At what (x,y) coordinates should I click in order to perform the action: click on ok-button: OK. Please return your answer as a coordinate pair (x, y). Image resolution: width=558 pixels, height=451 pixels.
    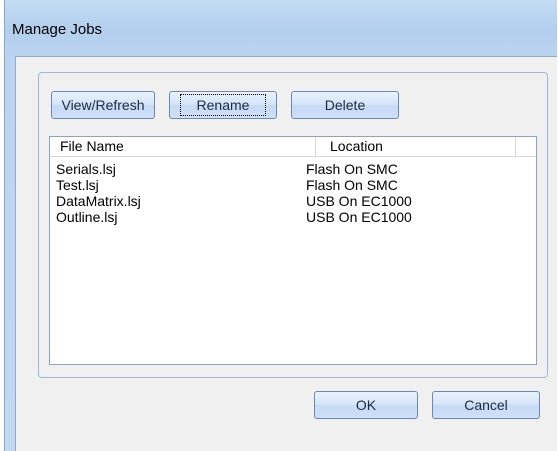
    Looking at the image, I should click on (366, 405).